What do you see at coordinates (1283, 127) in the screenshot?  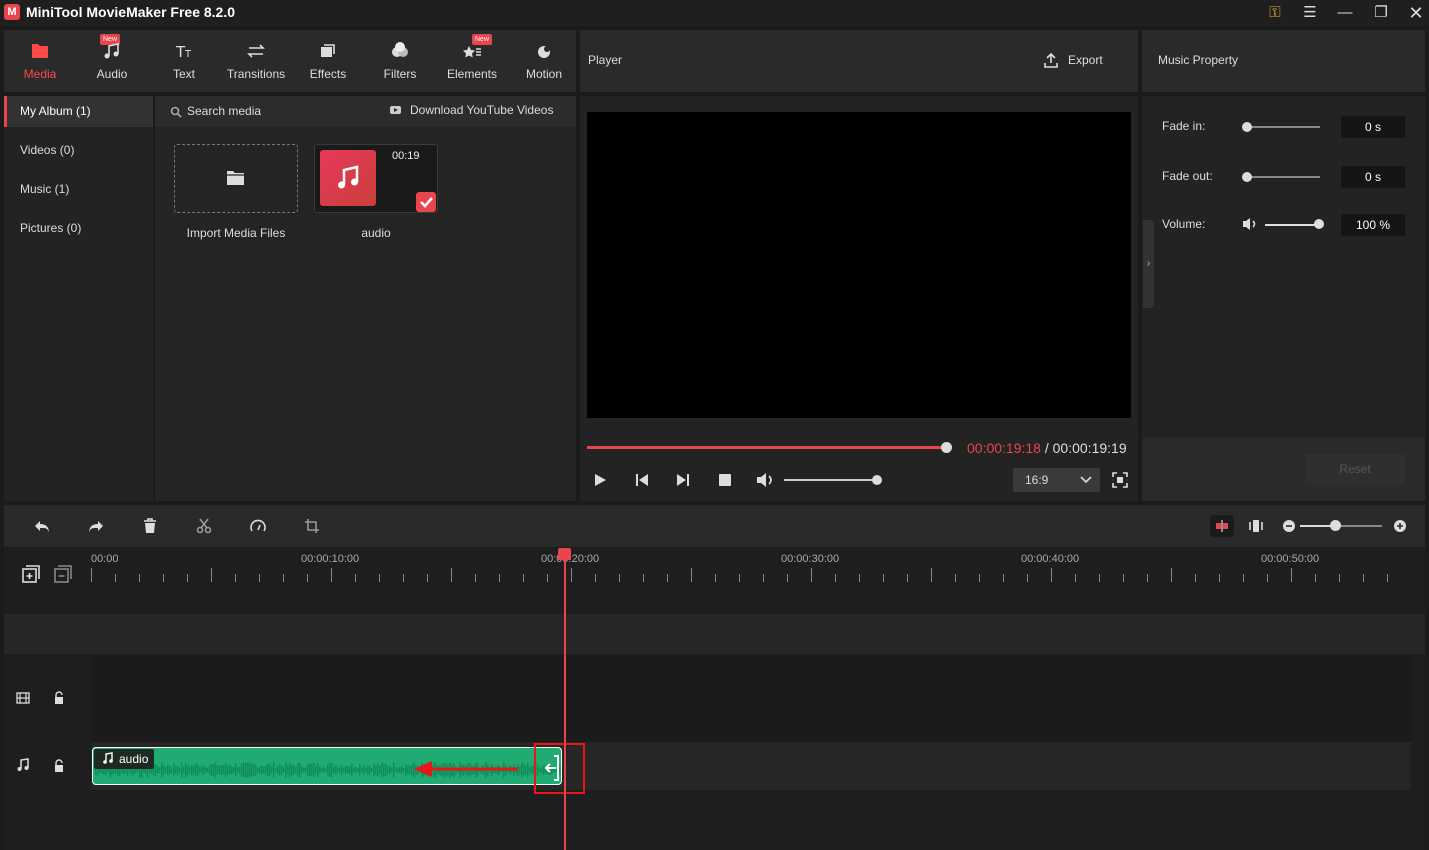 I see `fade-in-slider` at bounding box center [1283, 127].